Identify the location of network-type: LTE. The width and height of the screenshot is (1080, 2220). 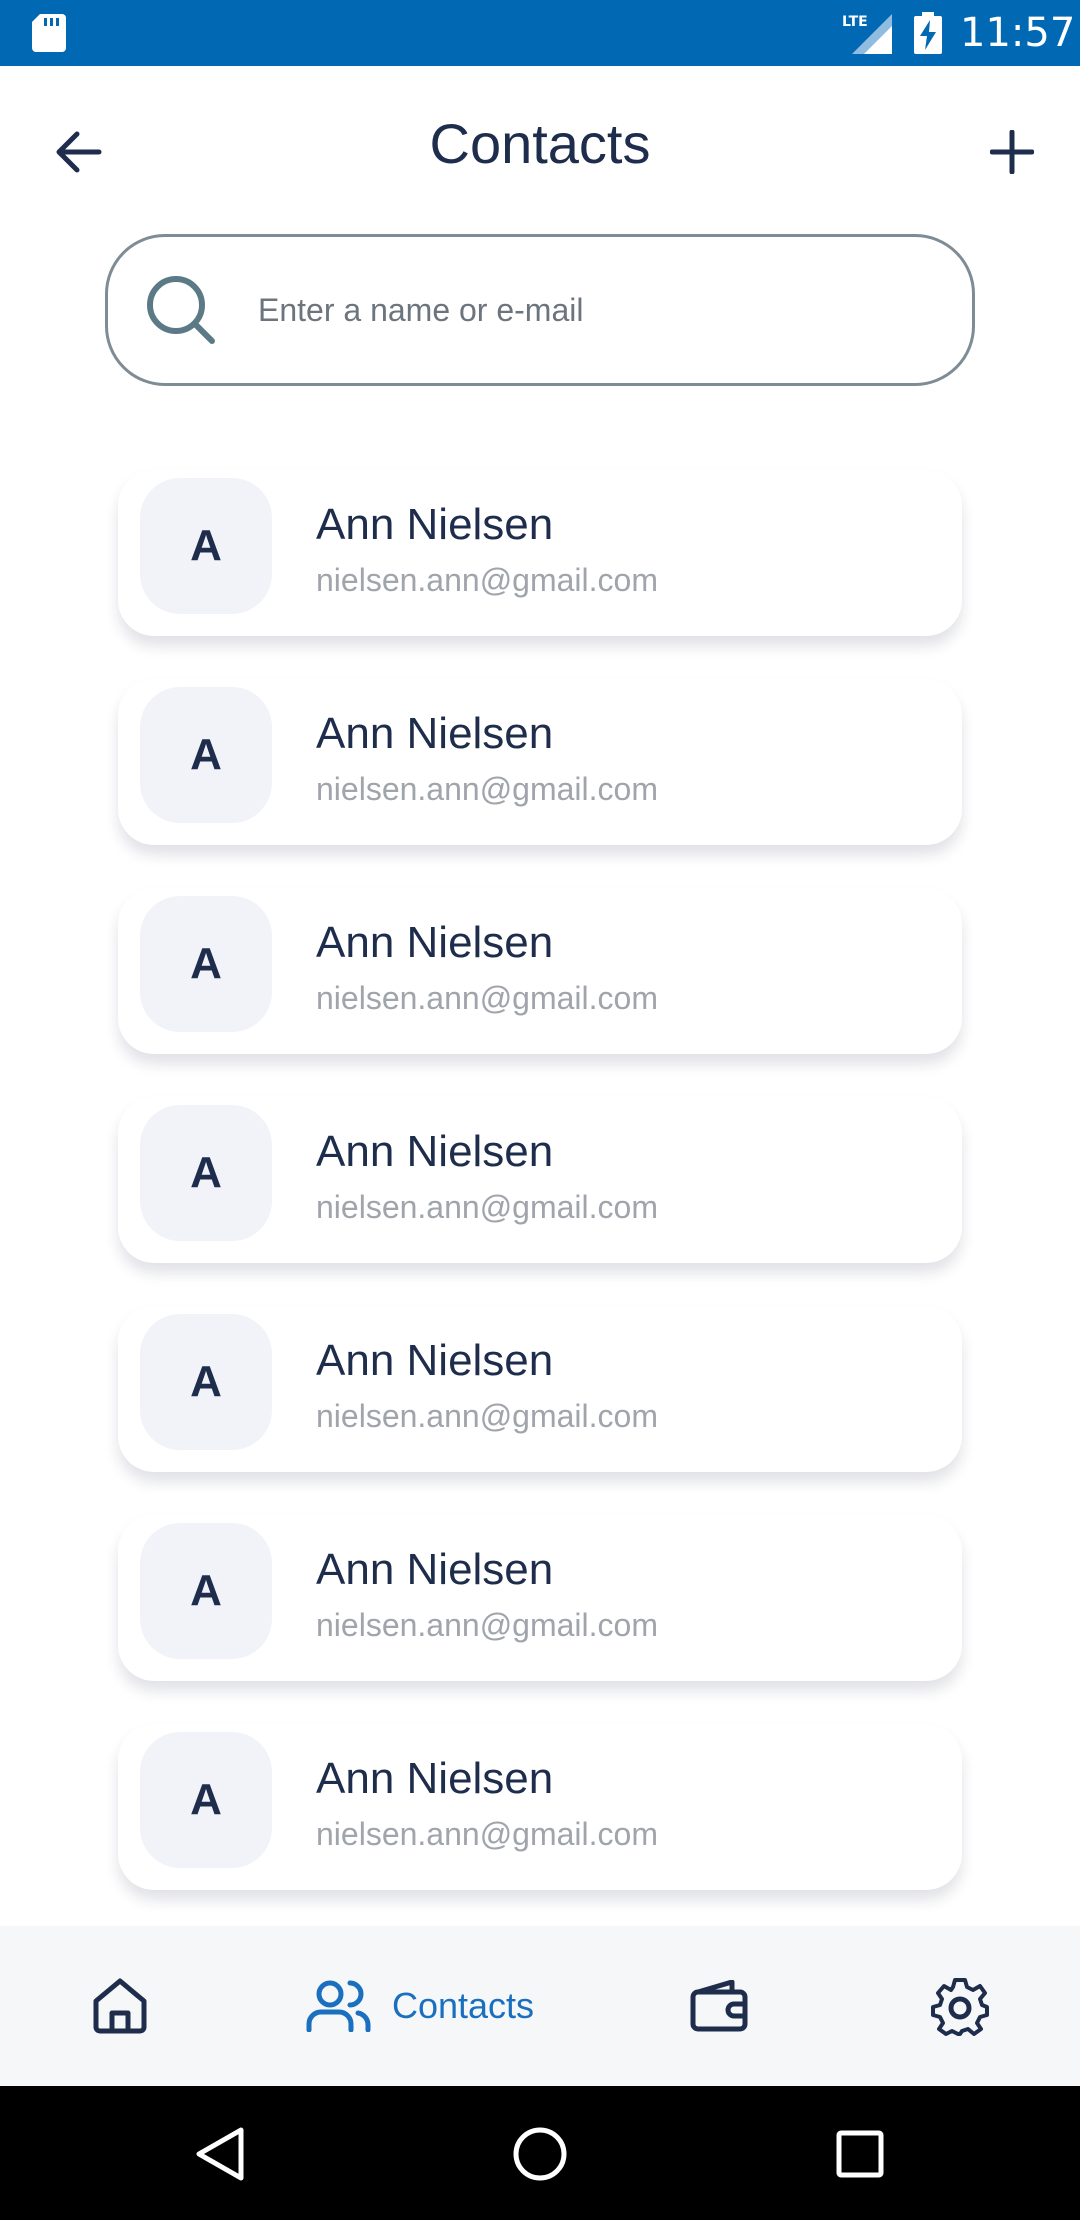
(855, 22).